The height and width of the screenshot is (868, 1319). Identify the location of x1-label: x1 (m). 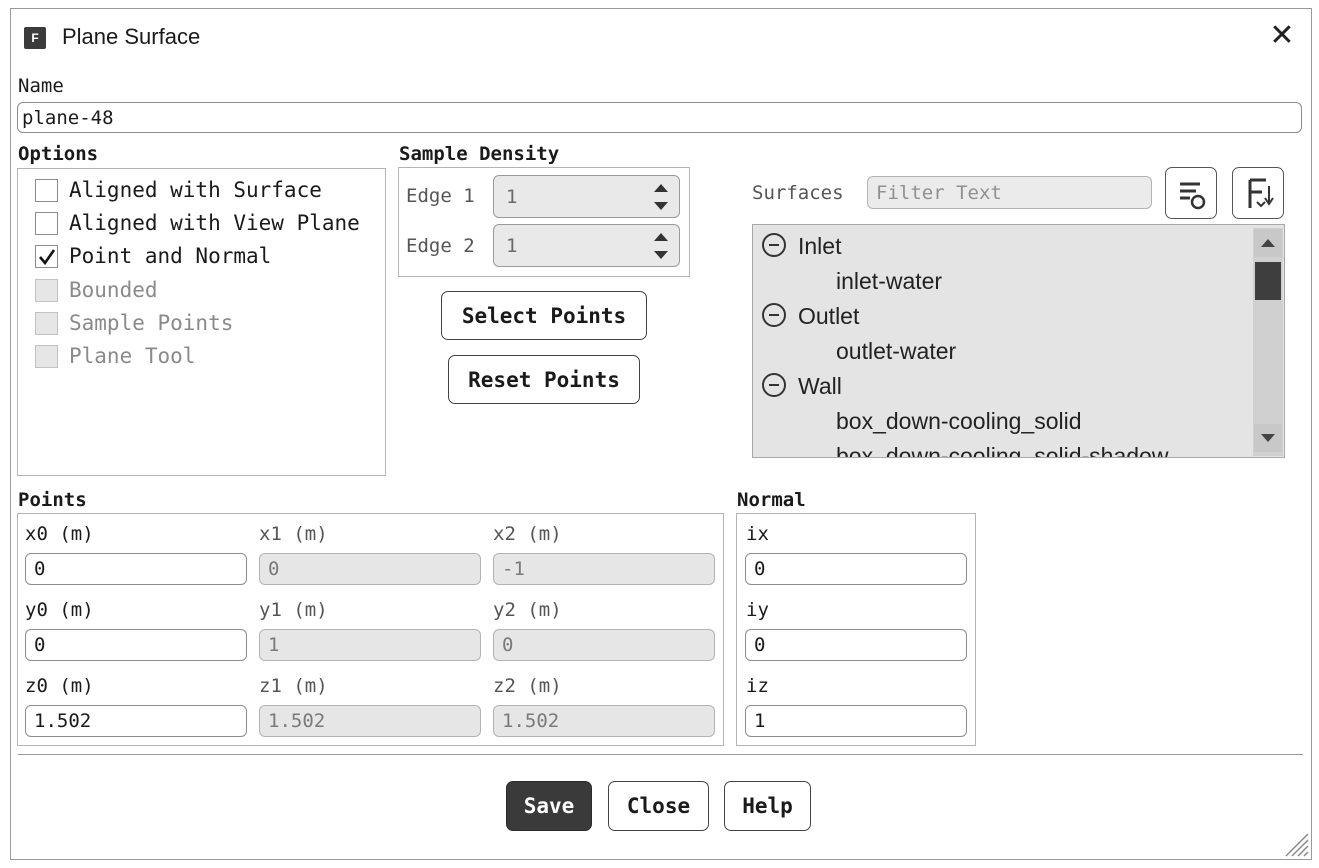
(293, 534).